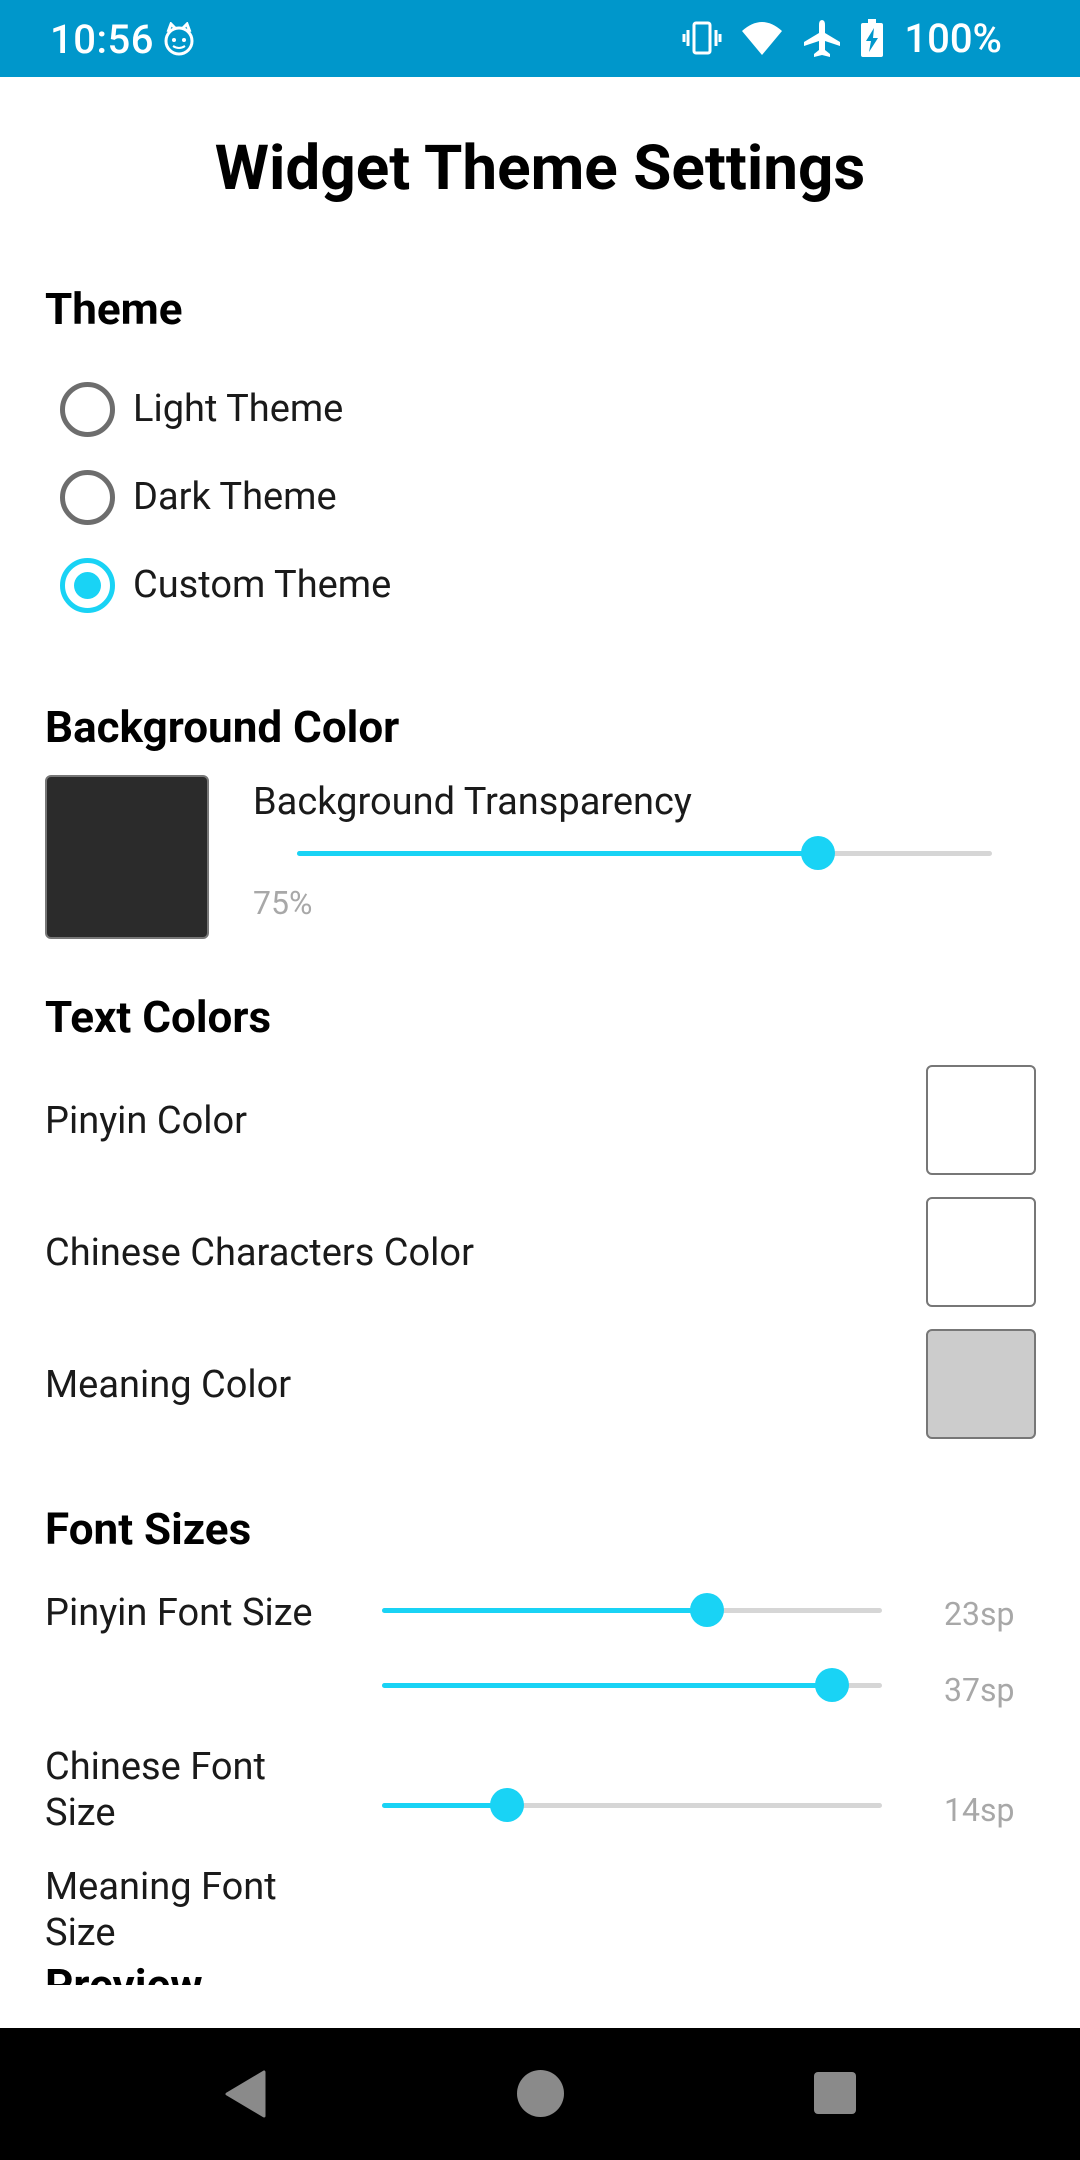 This screenshot has width=1080, height=2160. What do you see at coordinates (702, 38) in the screenshot?
I see `vibrate-icon` at bounding box center [702, 38].